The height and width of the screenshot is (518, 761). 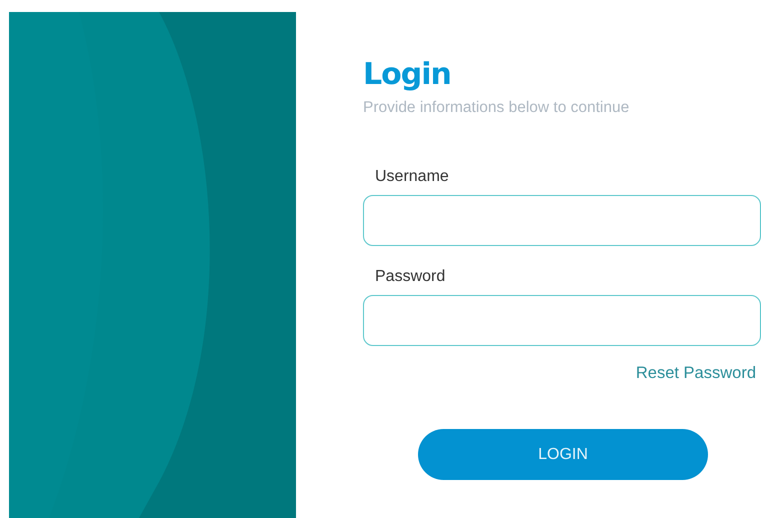 I want to click on login-title: Login, so click(x=407, y=75).